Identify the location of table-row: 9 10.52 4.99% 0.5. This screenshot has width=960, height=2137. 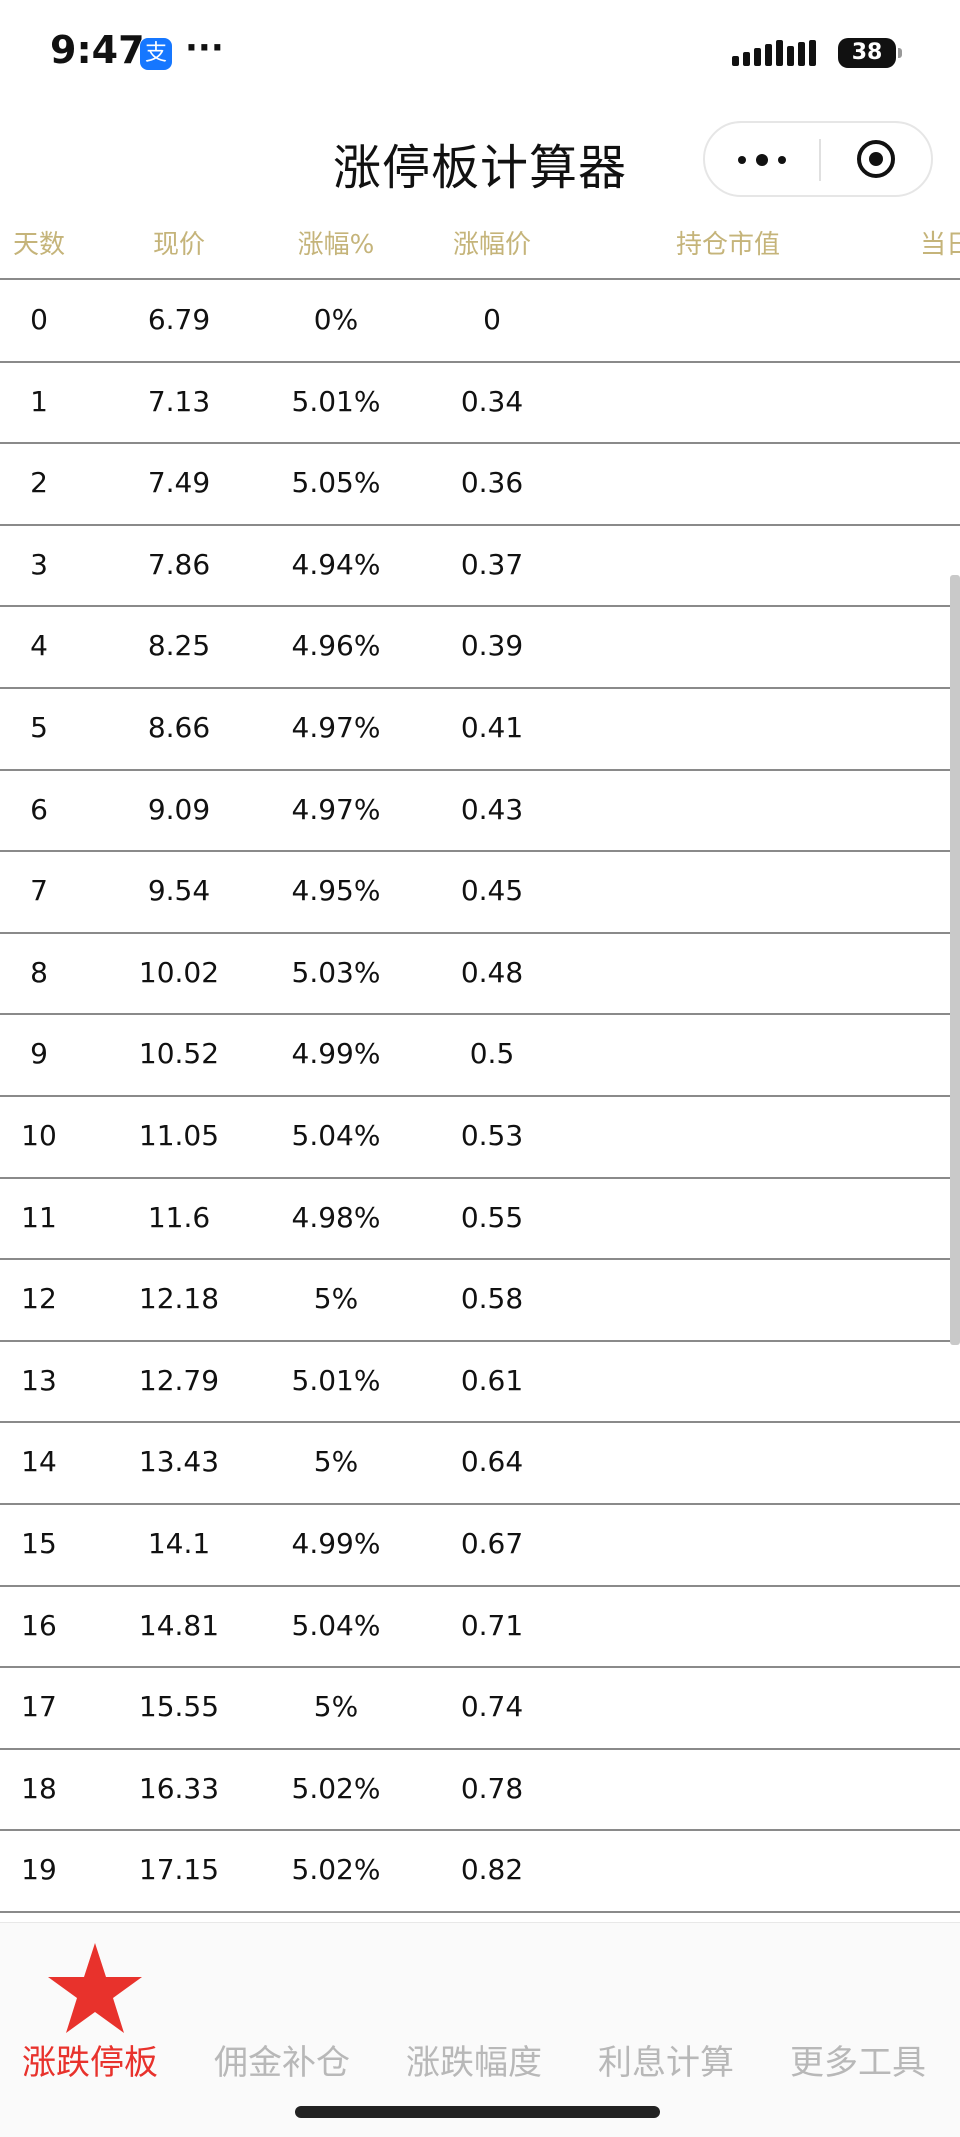
(480, 1056).